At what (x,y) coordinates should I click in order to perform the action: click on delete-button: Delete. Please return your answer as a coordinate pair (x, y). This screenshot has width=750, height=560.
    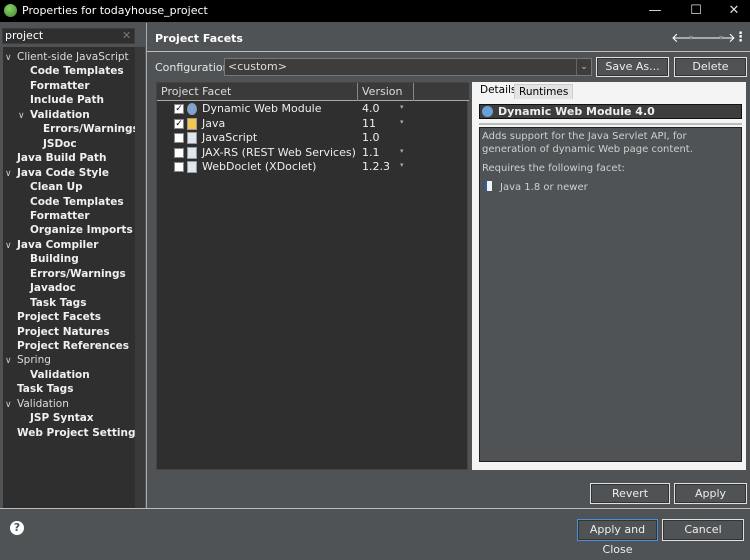
    Looking at the image, I should click on (710, 67).